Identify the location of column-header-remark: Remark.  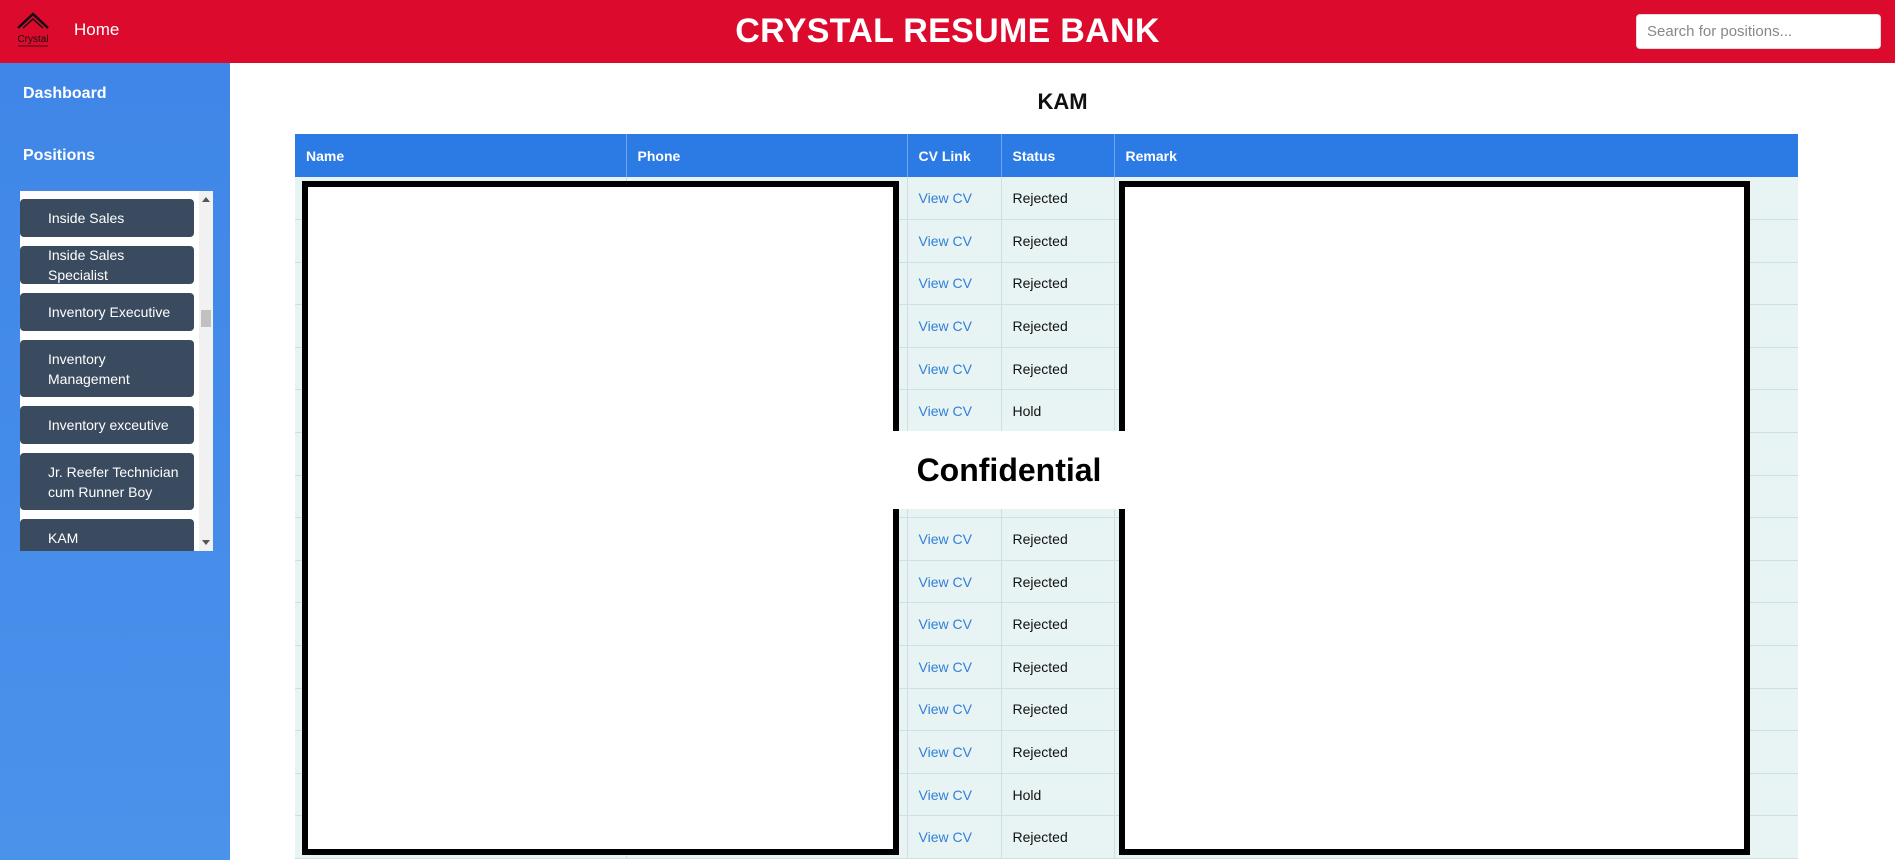
(1456, 155).